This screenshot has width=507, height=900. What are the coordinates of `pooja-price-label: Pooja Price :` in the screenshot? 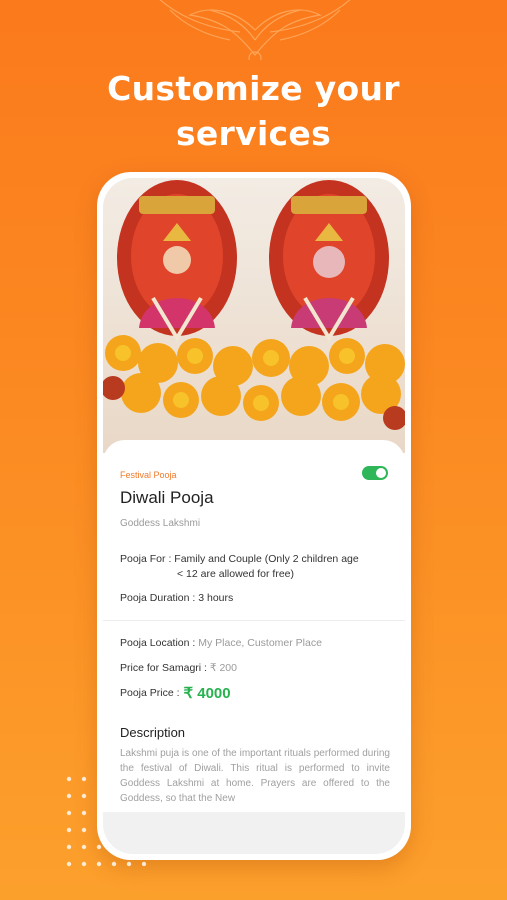 It's located at (150, 693).